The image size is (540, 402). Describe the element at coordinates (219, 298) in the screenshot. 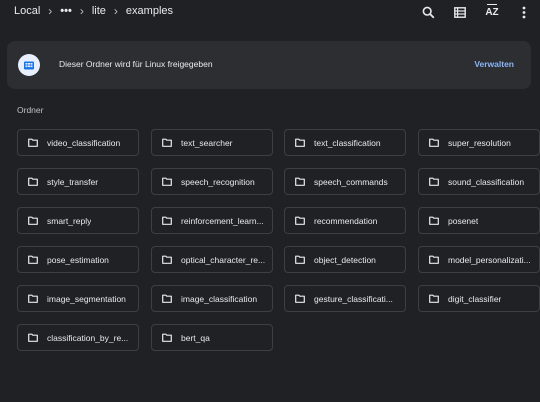

I see `folder-name: image_classification` at that location.